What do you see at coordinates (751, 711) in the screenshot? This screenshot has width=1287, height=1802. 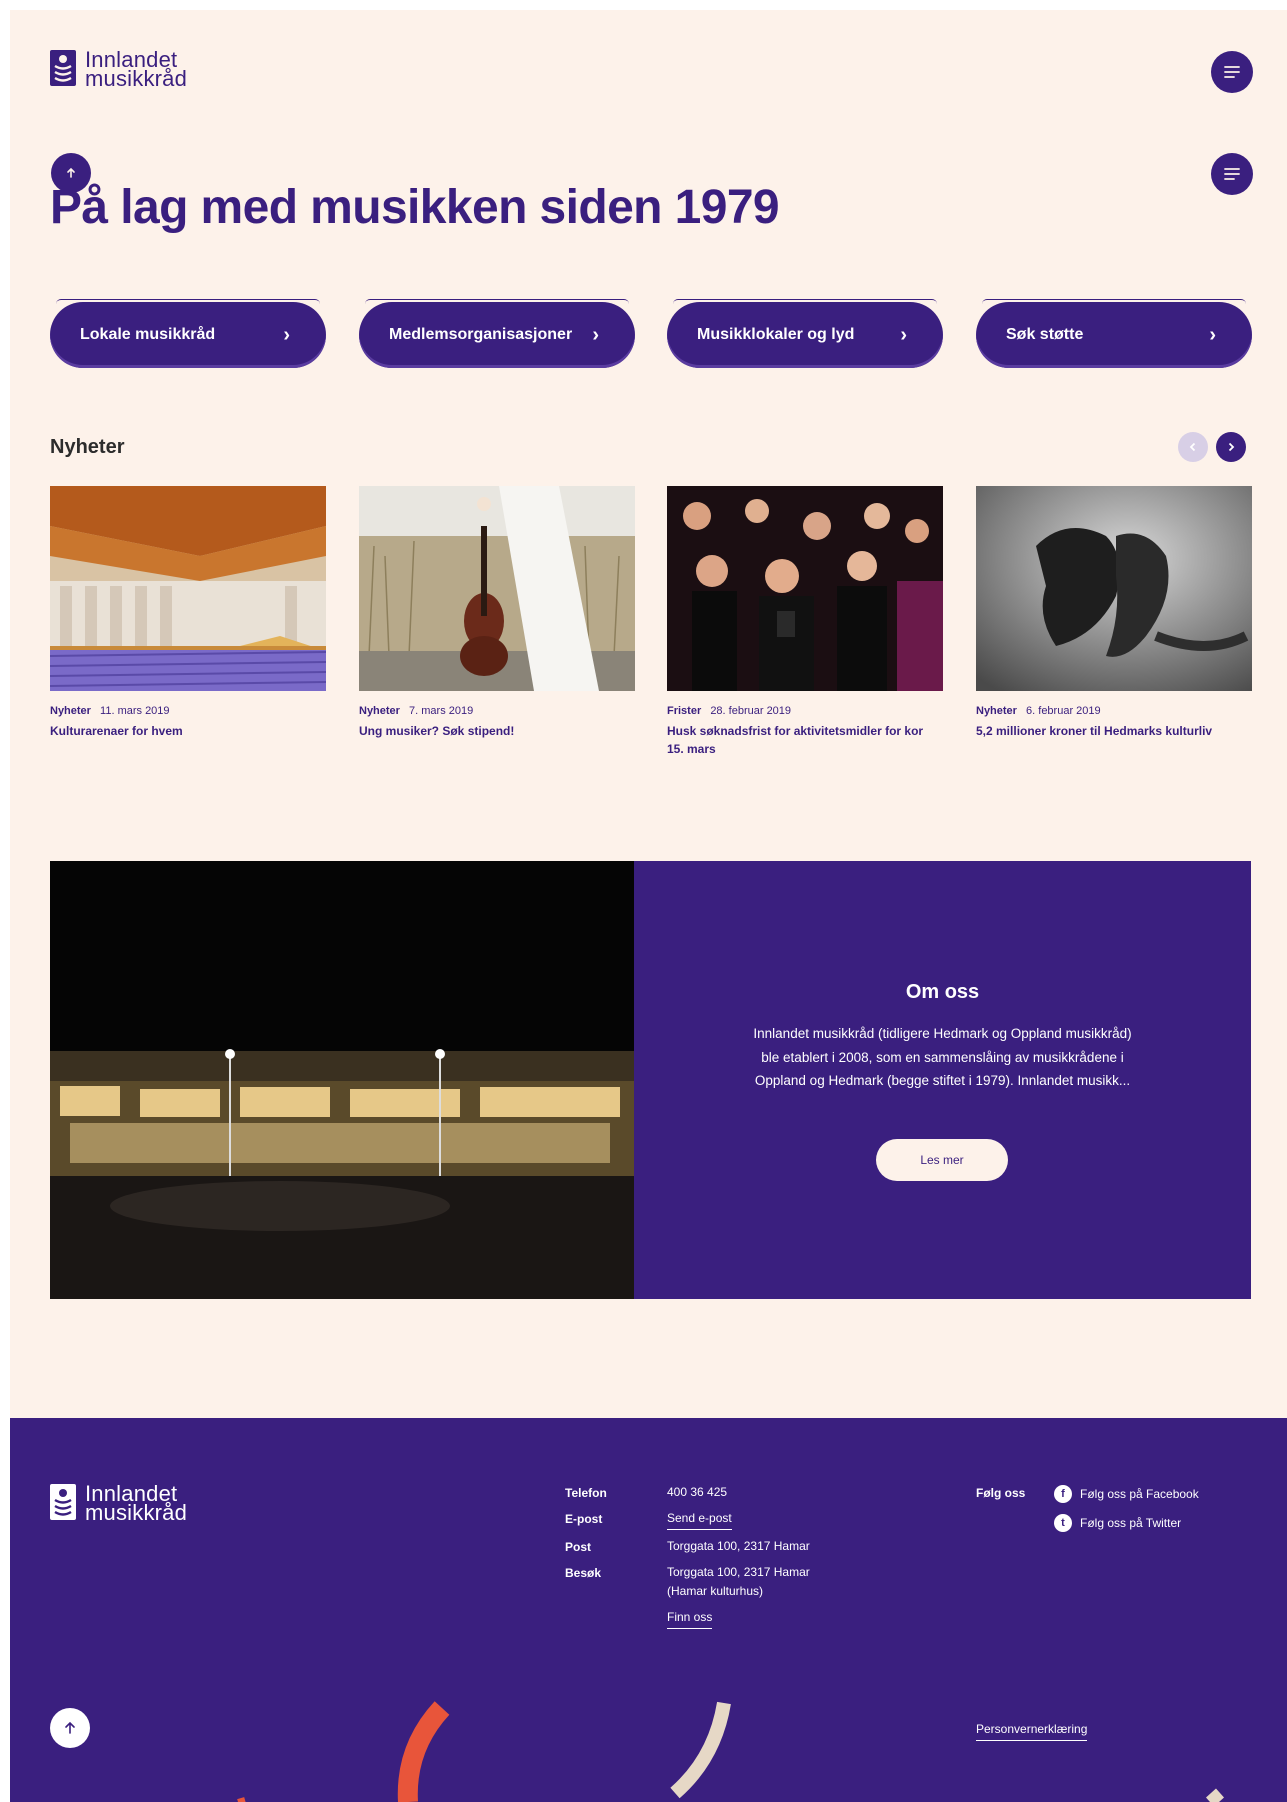 I see `news-card-date: 28. februar 2019` at bounding box center [751, 711].